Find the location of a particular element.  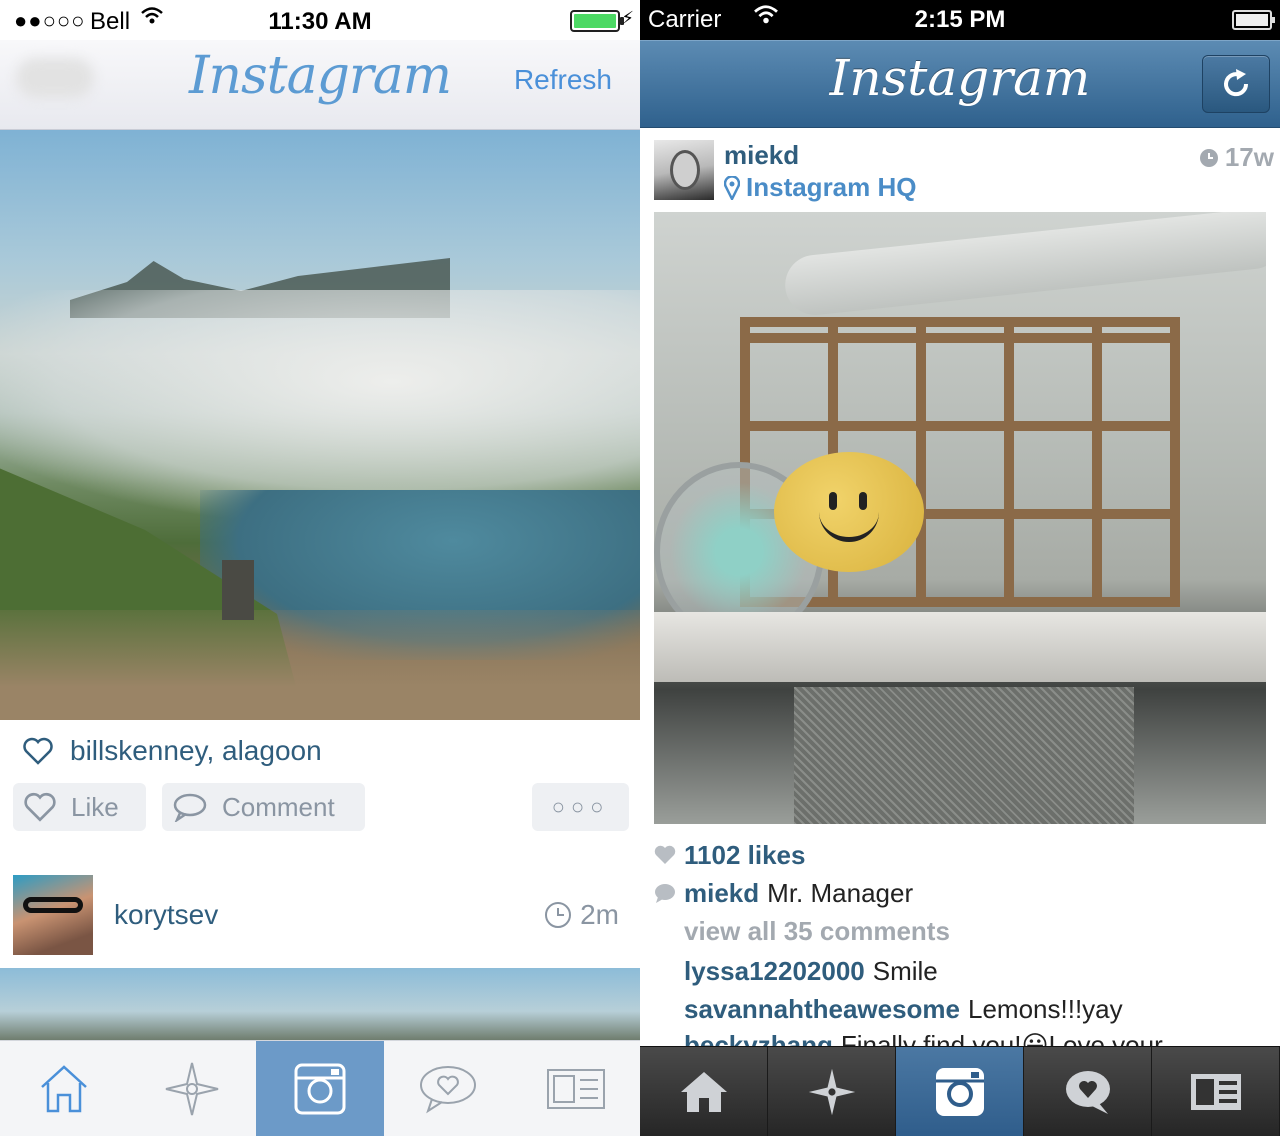

location-pin-icon is located at coordinates (732, 187).